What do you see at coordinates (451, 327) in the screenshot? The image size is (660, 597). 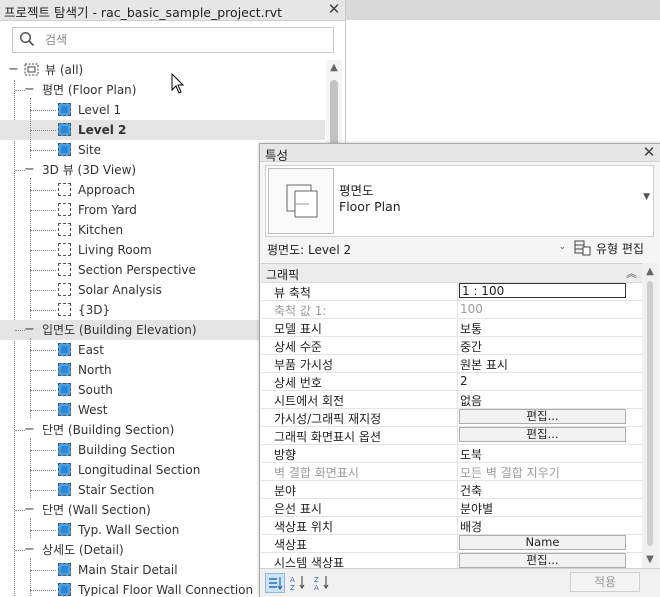 I see `property-row: 모델 표시 보통` at bounding box center [451, 327].